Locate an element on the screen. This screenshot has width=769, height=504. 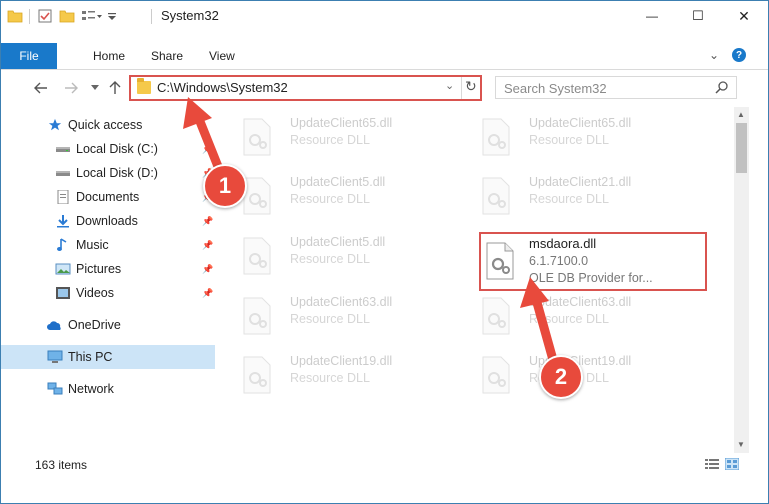
step-1-badge: 1 is located at coordinates (225, 186).